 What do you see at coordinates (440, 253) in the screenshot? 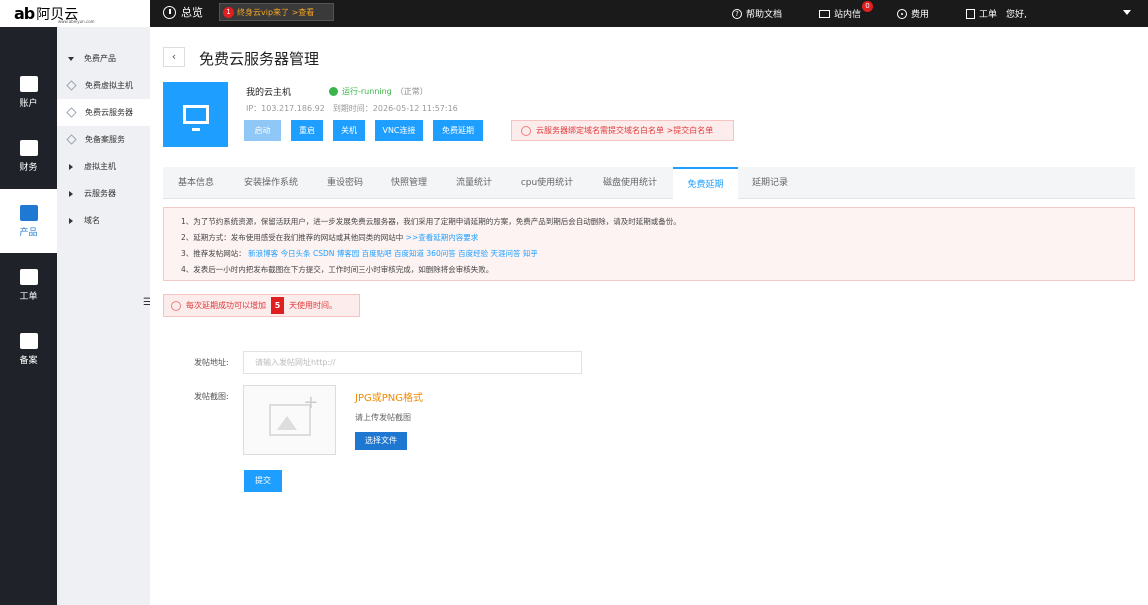
I see `site-link: 360问答` at bounding box center [440, 253].